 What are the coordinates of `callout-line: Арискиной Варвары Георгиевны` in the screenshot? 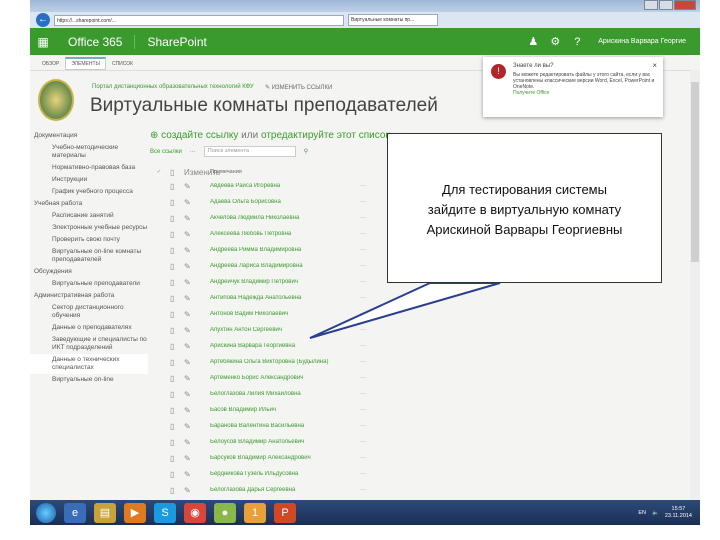 It's located at (524, 229).